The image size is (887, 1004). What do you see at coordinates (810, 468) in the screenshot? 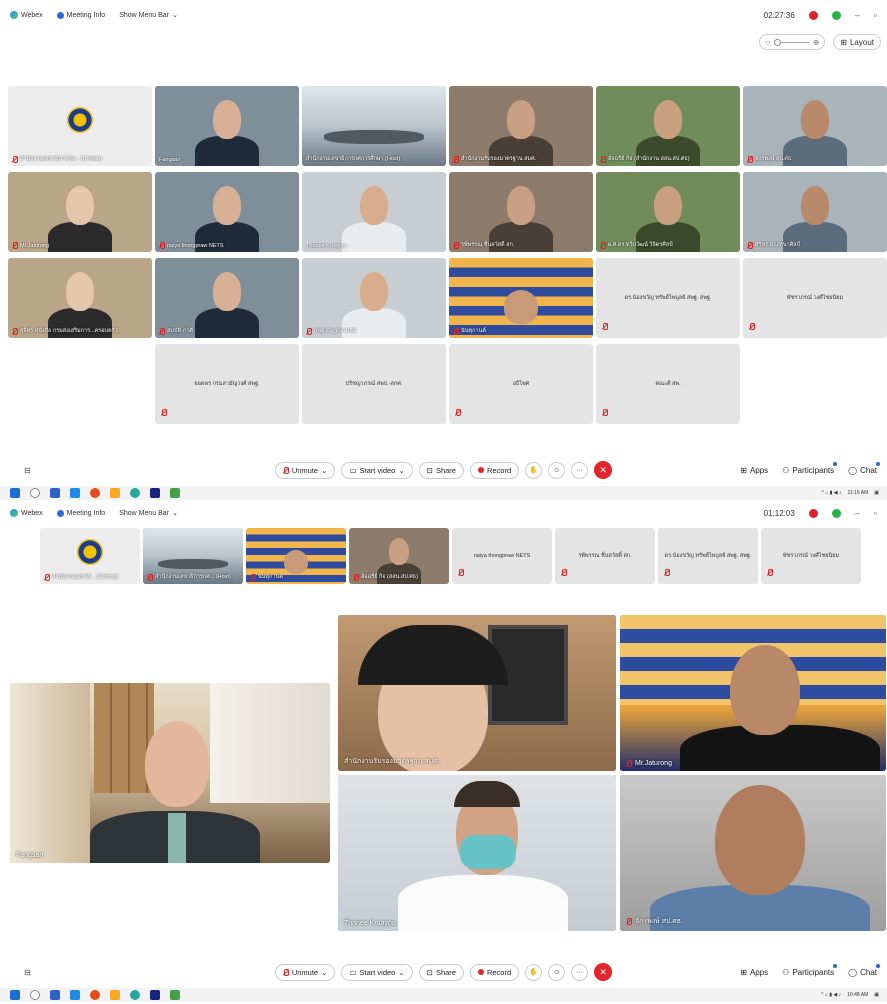
I see `participants-button: ⚇ Participants` at bounding box center [810, 468].